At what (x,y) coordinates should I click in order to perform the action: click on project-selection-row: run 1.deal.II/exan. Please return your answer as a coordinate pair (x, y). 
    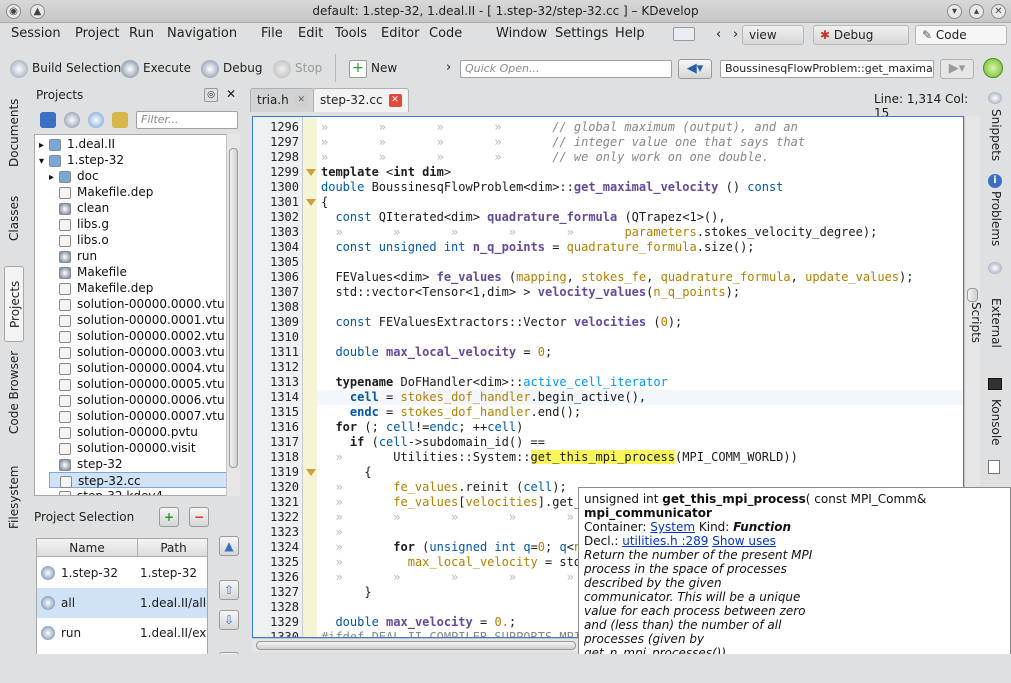
    Looking at the image, I should click on (122, 633).